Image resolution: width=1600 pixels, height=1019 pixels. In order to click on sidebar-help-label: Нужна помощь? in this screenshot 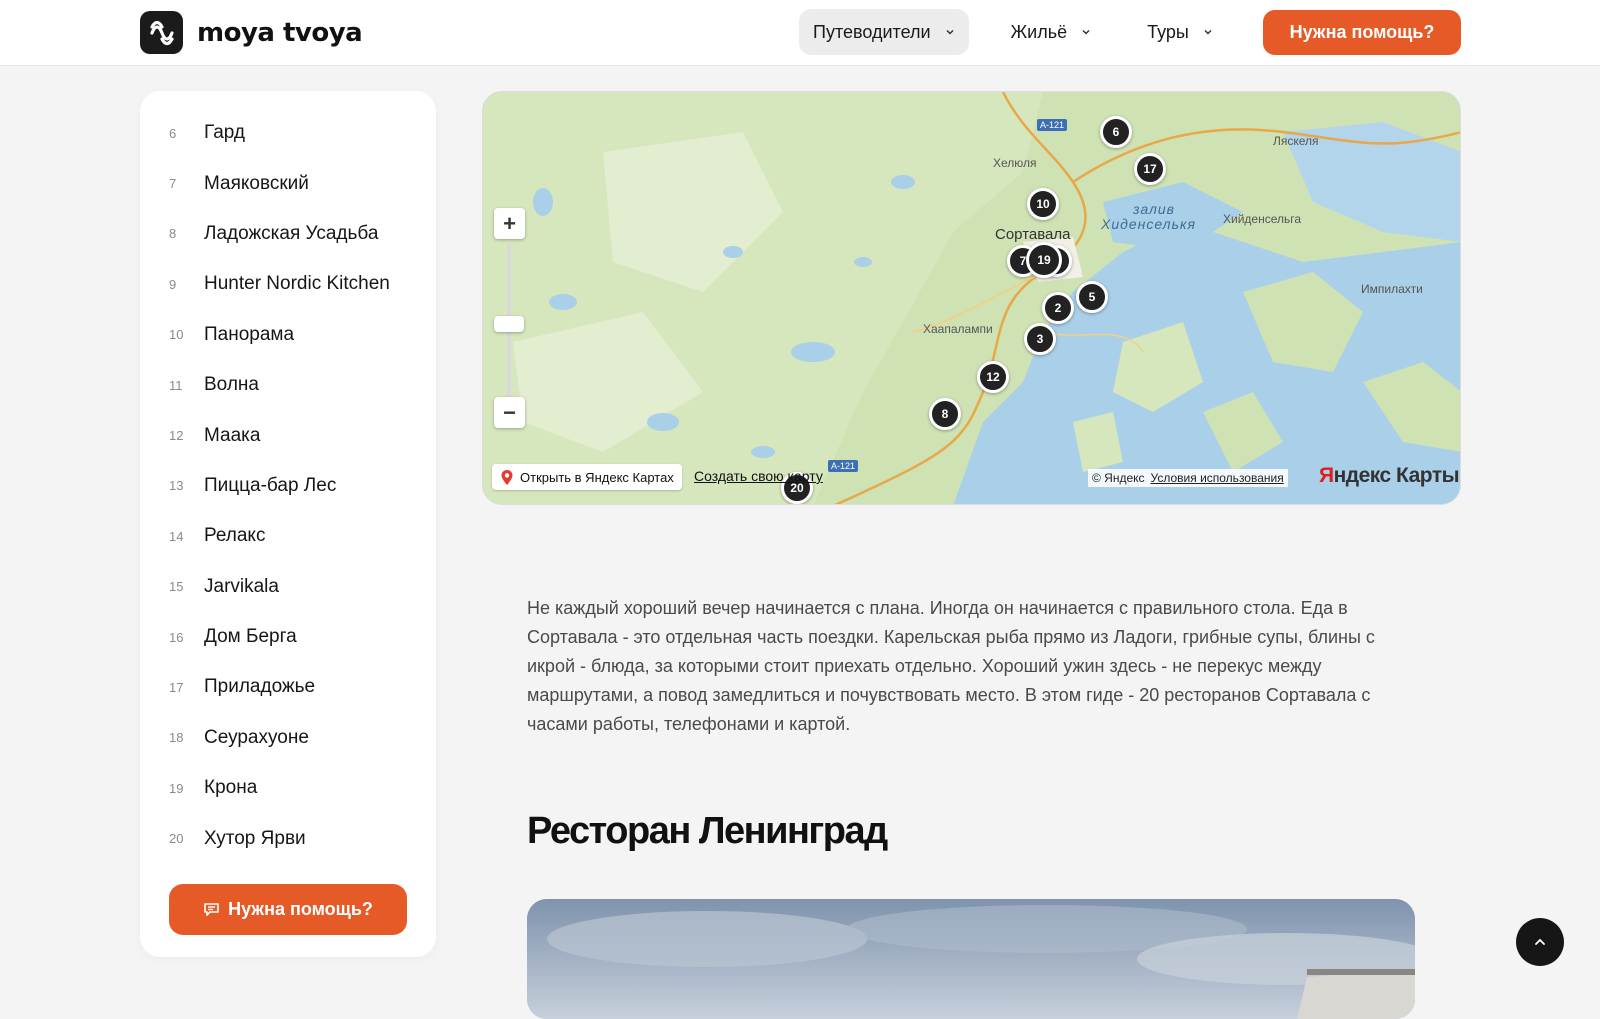, I will do `click(300, 909)`.